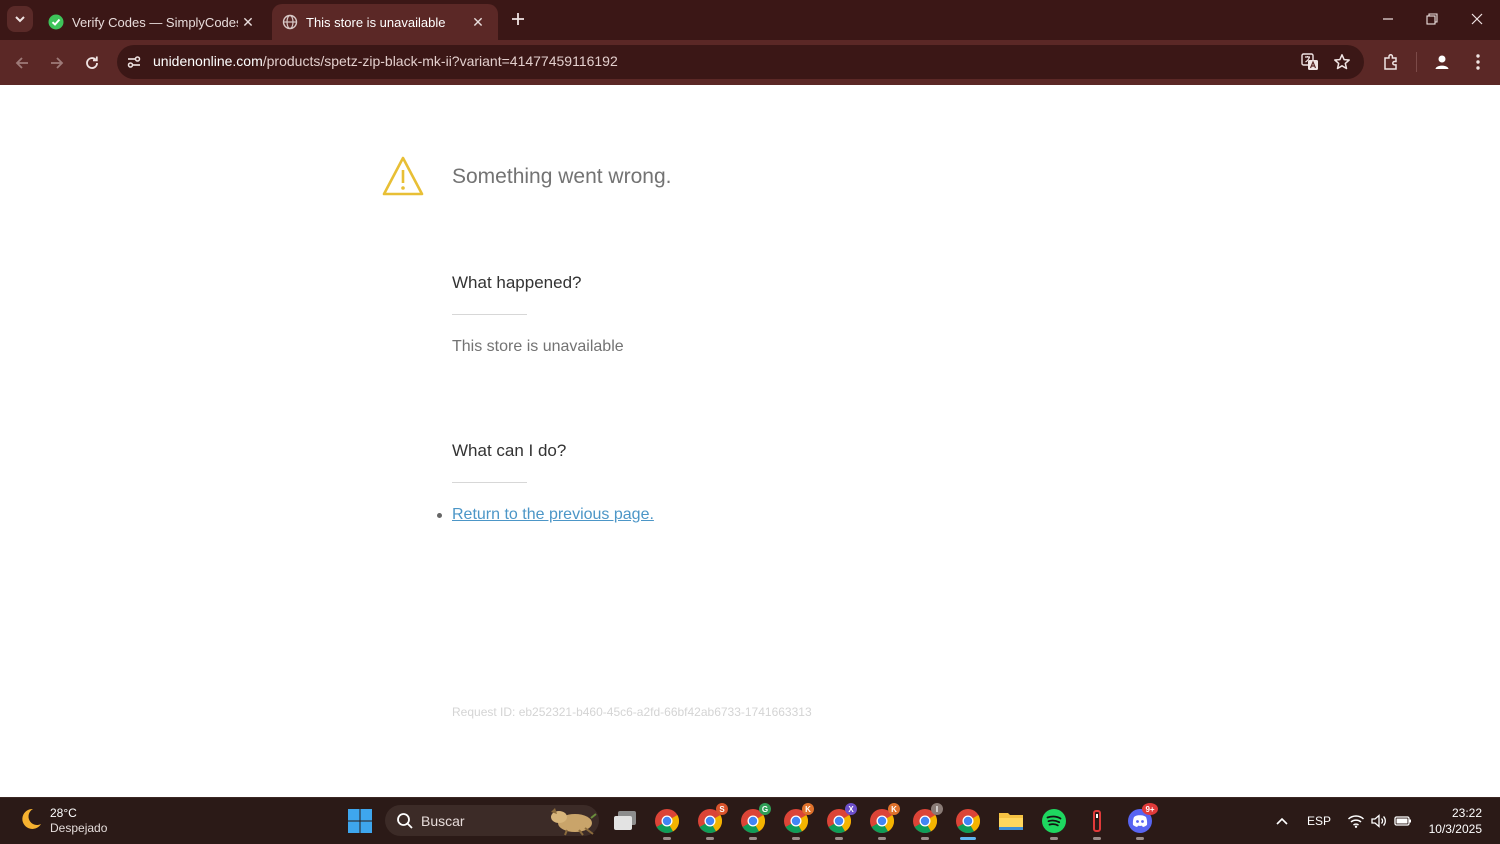 The height and width of the screenshot is (844, 1500). I want to click on plus-icon, so click(518, 19).